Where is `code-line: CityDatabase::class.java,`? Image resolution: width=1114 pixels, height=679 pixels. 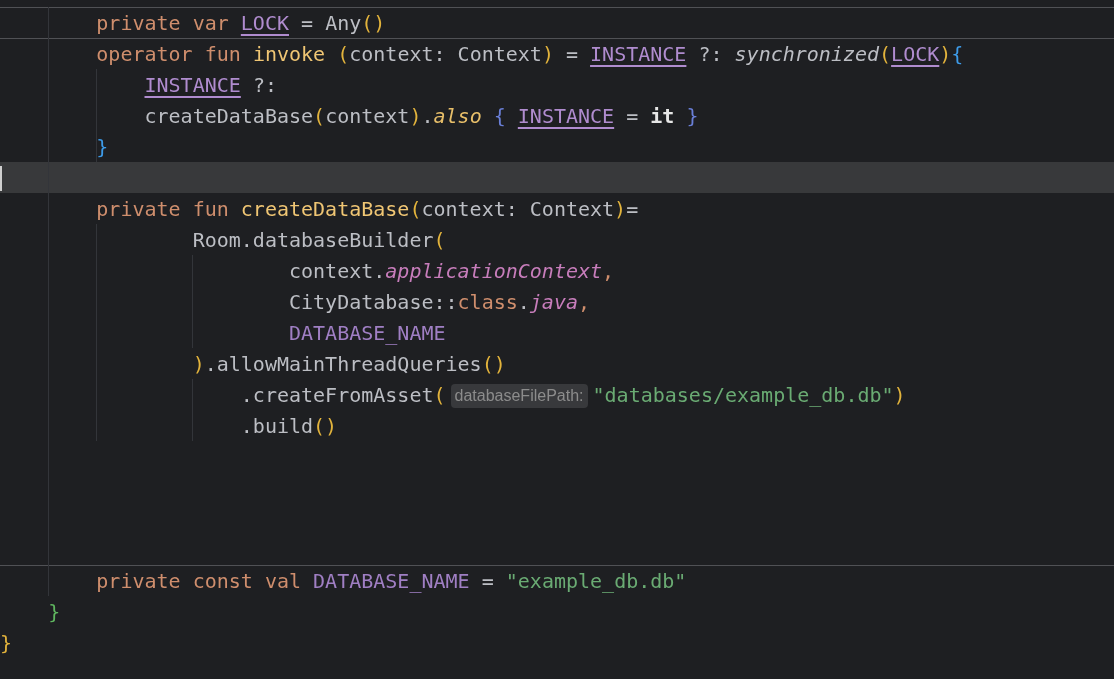 code-line: CityDatabase::class.java, is located at coordinates (439, 302).